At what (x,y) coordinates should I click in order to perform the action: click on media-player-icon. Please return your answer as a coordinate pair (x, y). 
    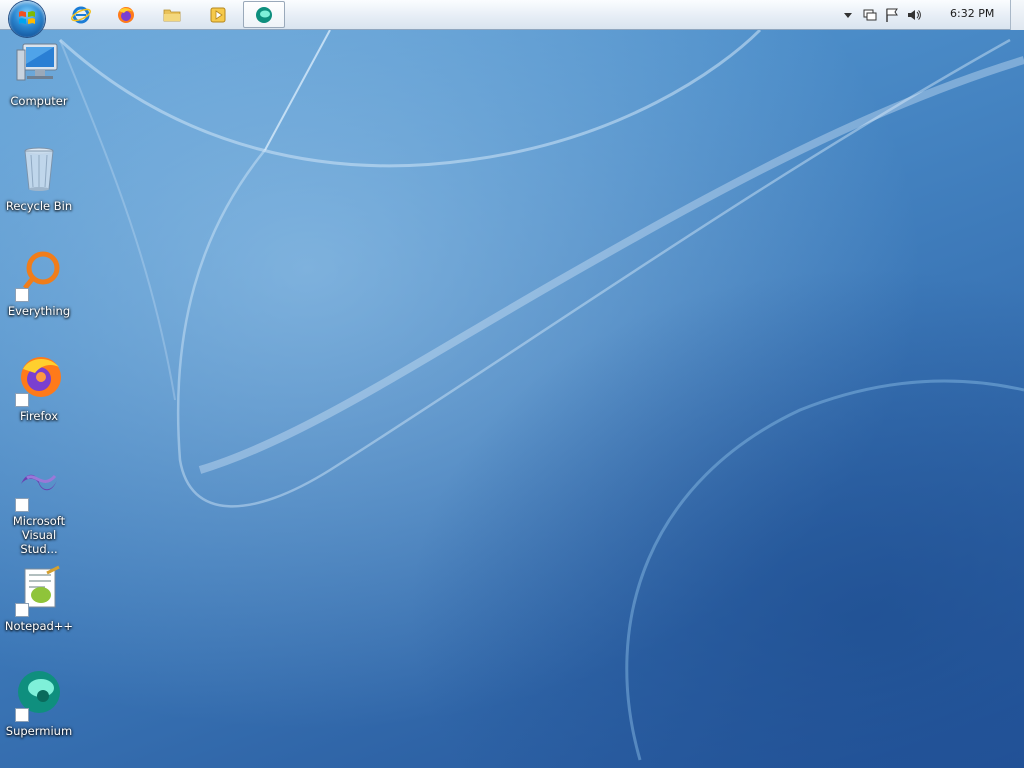
    Looking at the image, I should click on (218, 14).